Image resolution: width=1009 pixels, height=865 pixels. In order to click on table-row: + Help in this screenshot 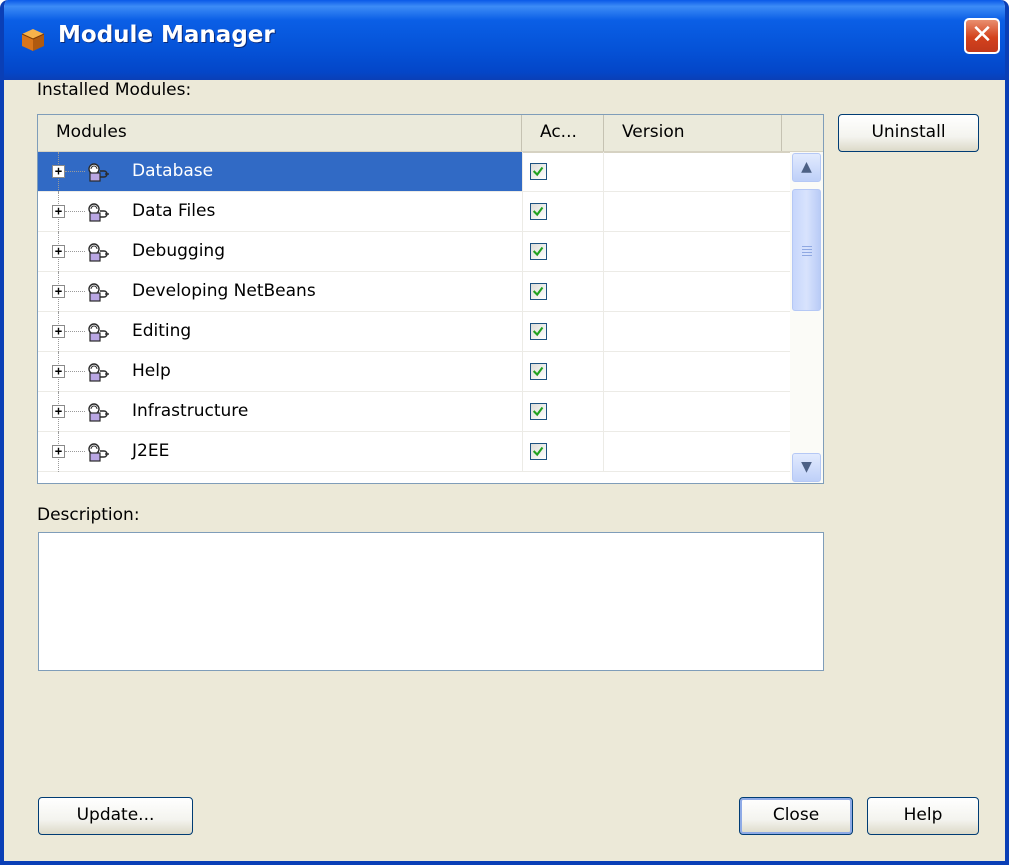, I will do `click(414, 372)`.